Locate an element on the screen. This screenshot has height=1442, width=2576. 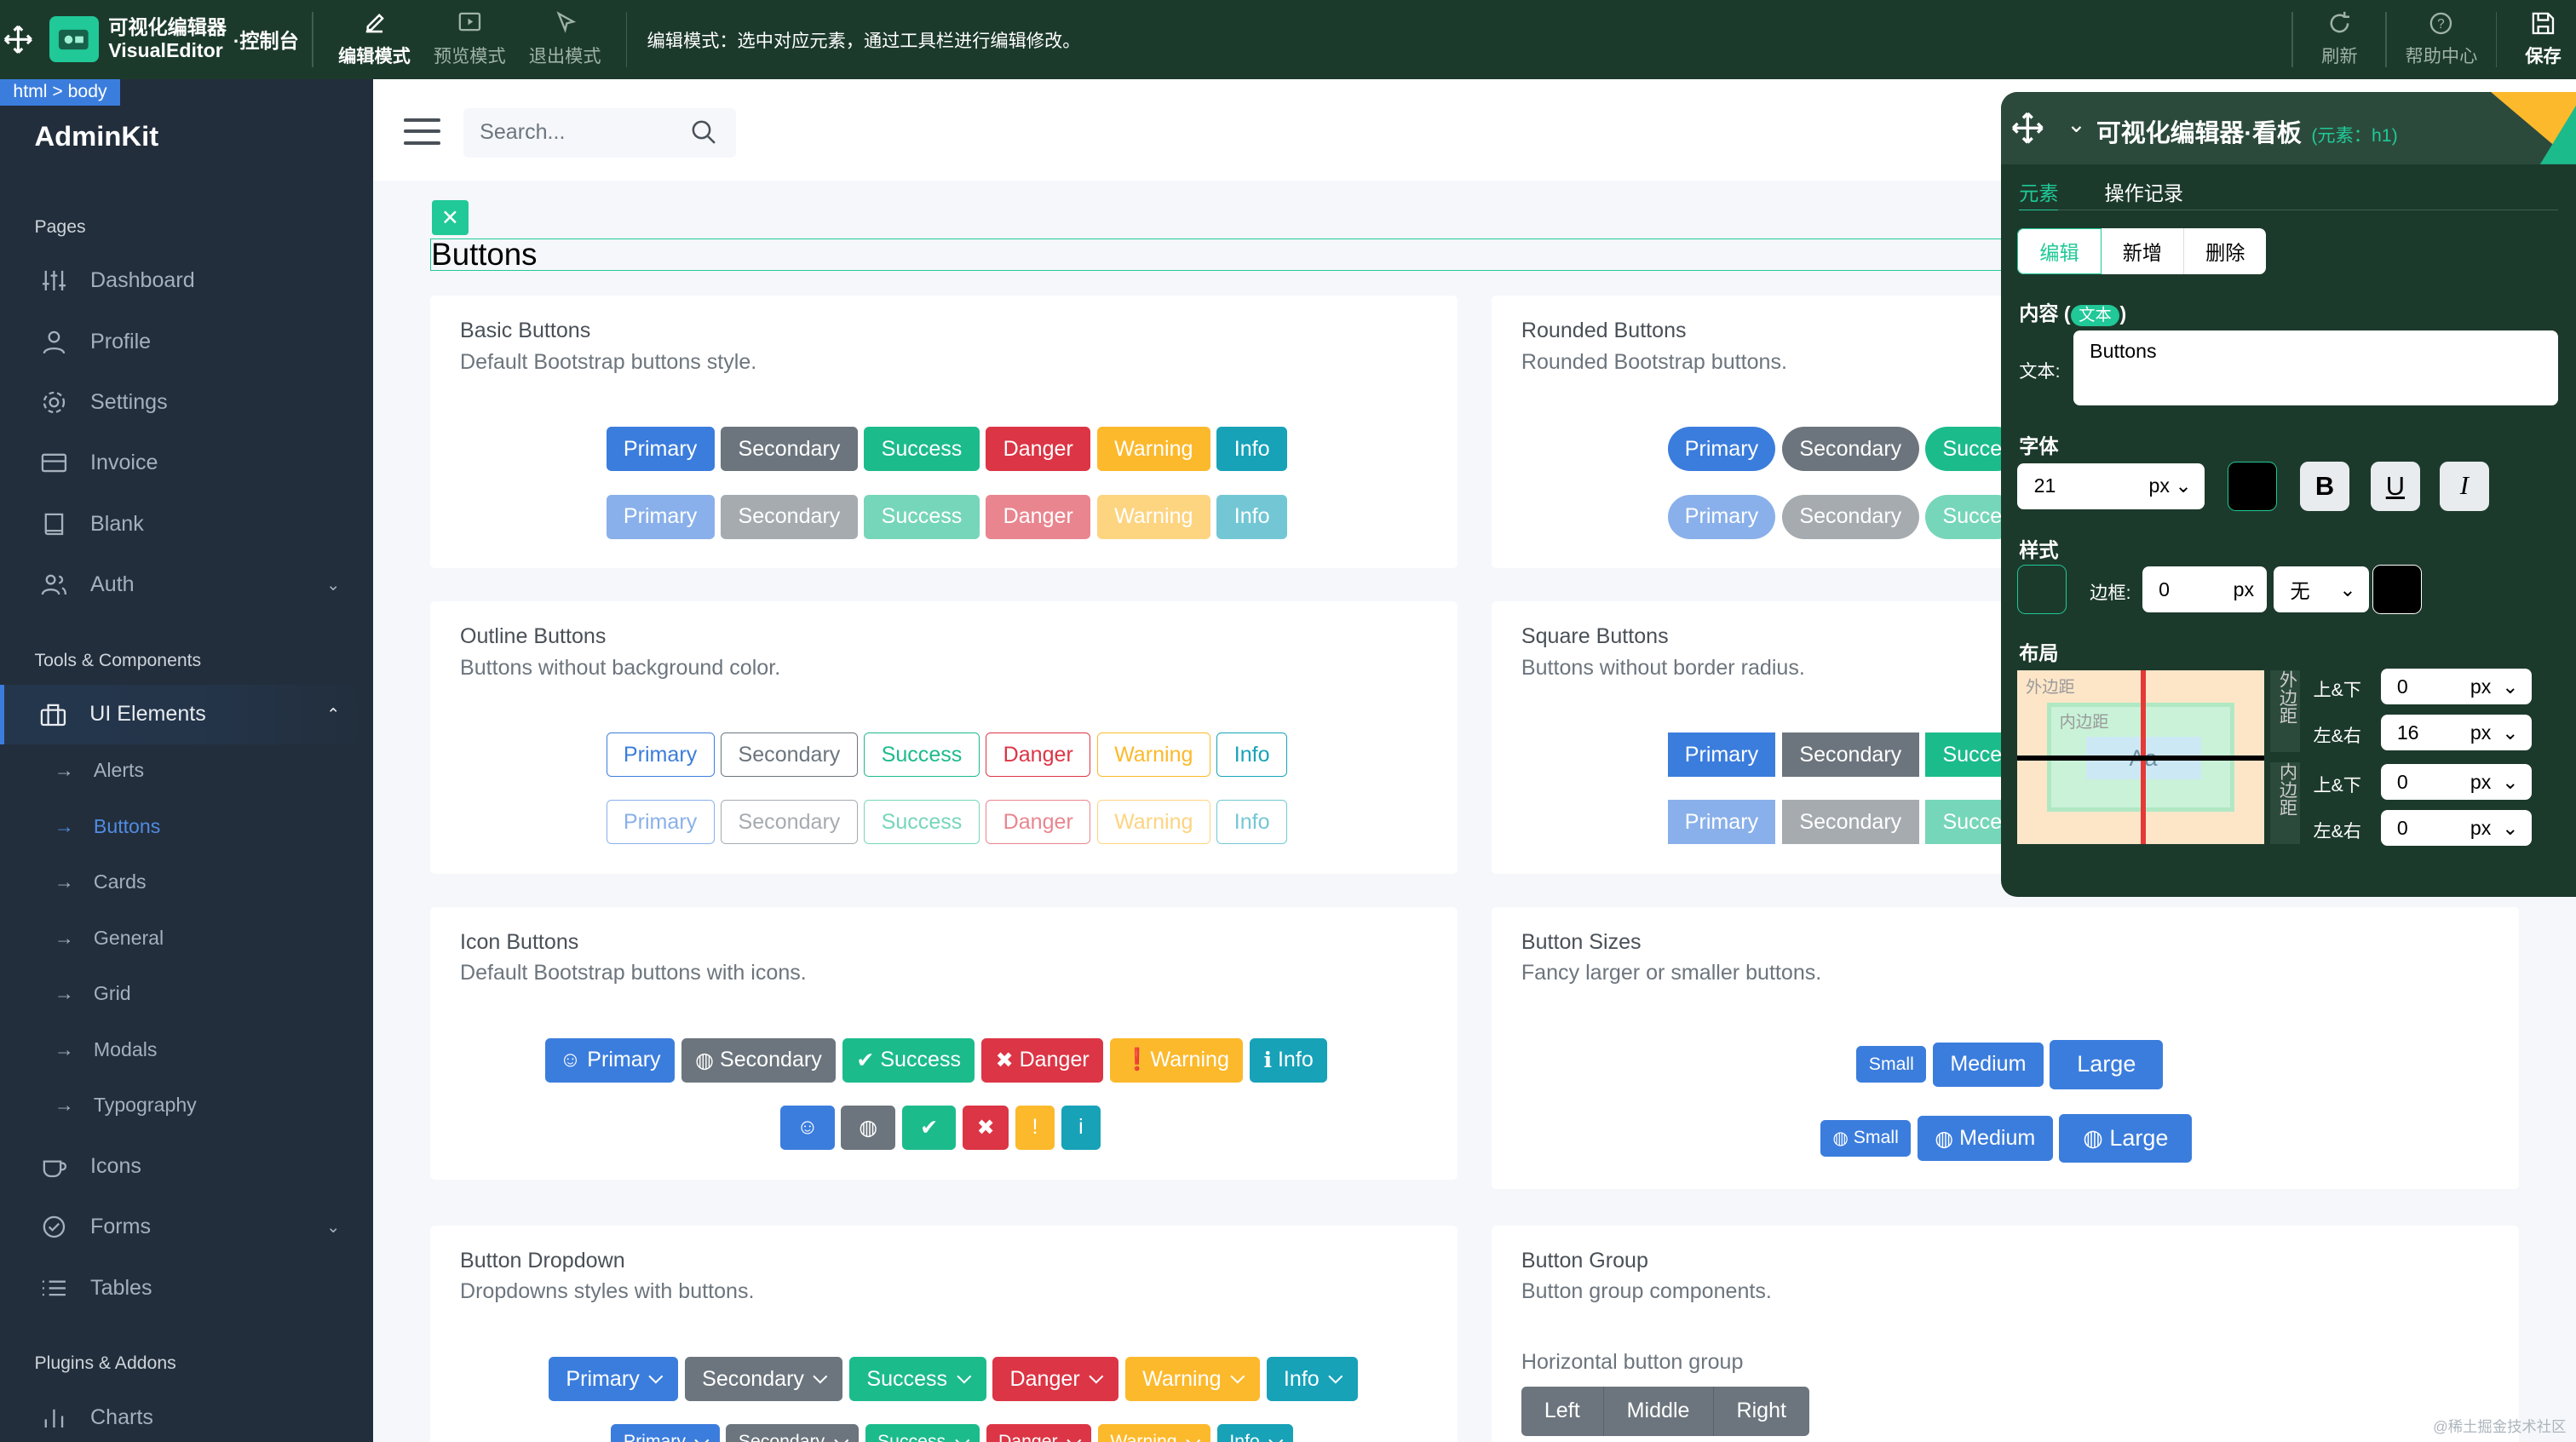
unit-select: px ⌄ is located at coordinates (2171, 486).